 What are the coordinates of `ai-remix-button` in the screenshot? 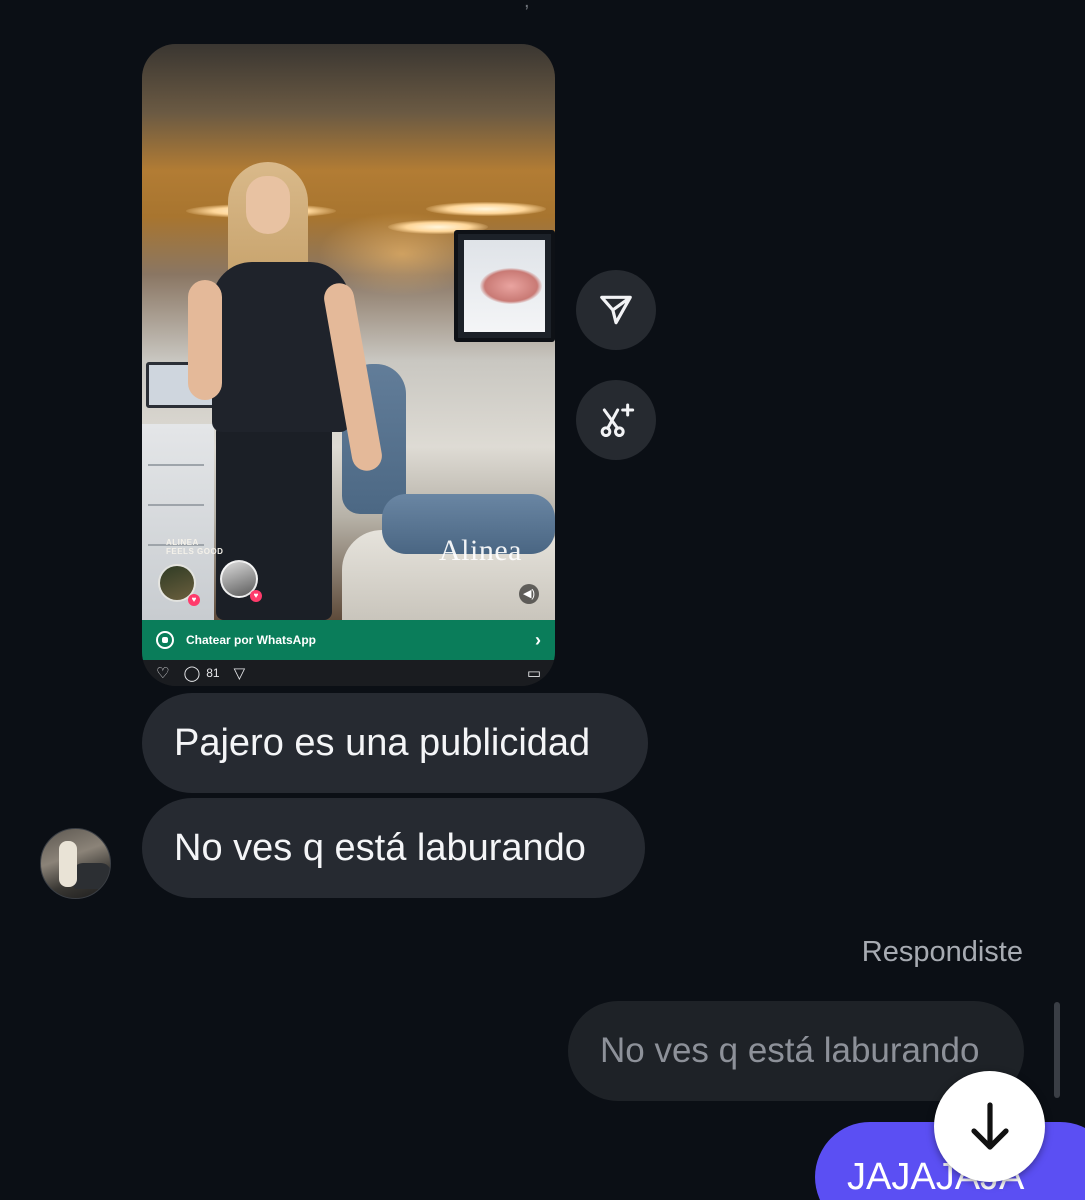 It's located at (616, 420).